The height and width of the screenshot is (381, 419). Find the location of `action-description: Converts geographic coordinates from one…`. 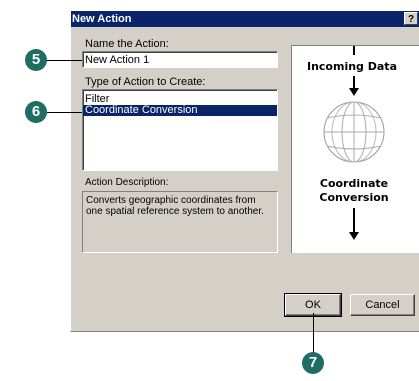

action-description: Converts geographic coordinates from one… is located at coordinates (180, 222).